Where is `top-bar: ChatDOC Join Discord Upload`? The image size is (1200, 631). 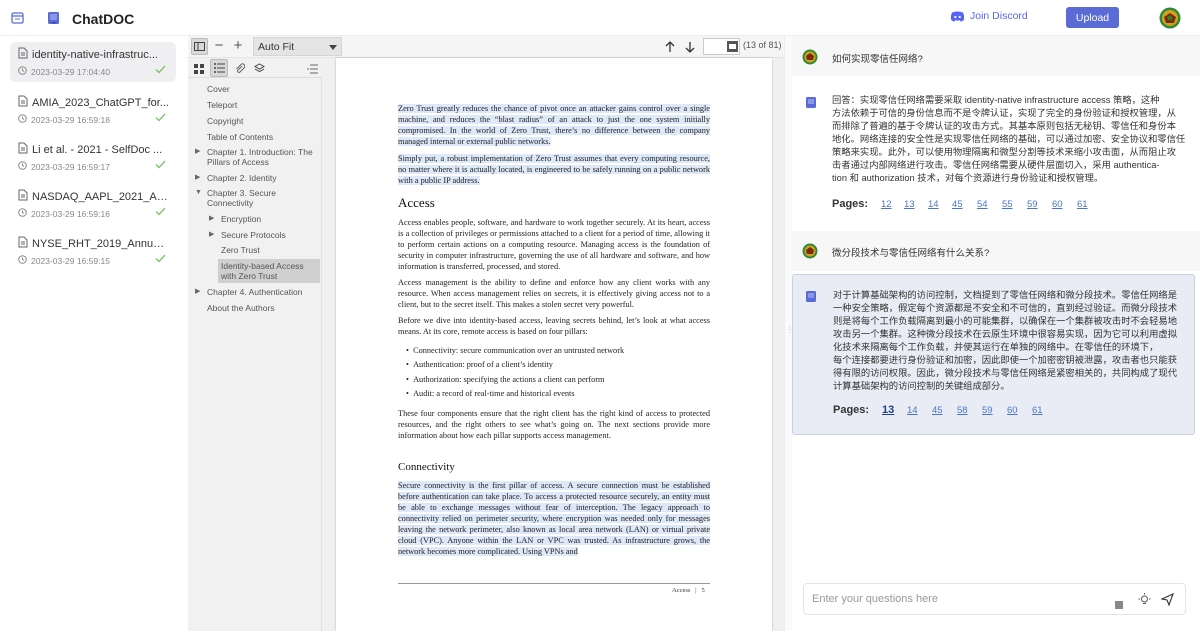 top-bar: ChatDOC Join Discord Upload is located at coordinates (600, 18).